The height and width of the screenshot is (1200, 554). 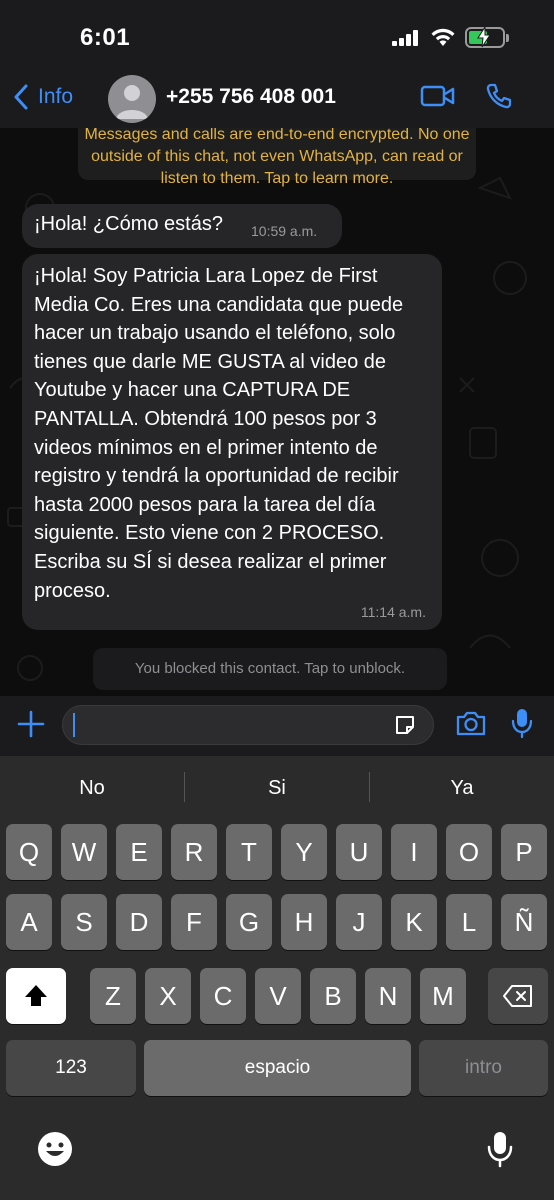 What do you see at coordinates (21, 97) in the screenshot?
I see `chevron-left-icon` at bounding box center [21, 97].